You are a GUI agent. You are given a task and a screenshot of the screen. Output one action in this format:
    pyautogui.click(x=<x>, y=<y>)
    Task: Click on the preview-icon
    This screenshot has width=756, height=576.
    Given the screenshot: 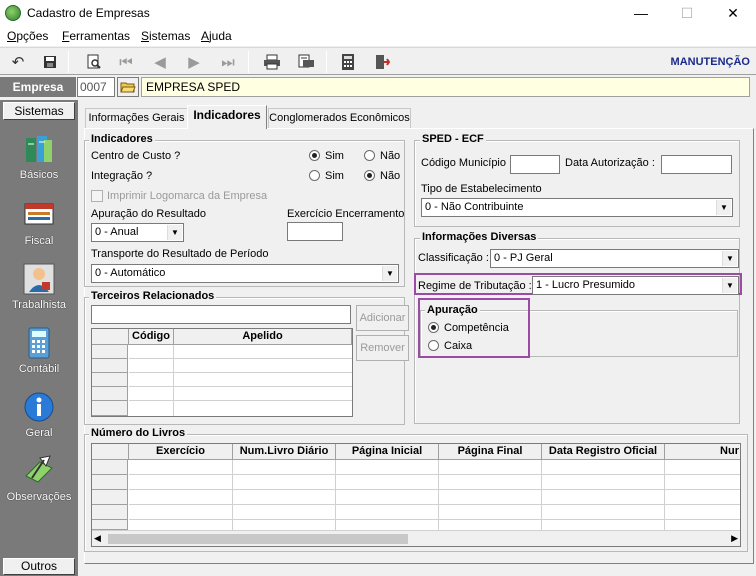 What is the action you would take?
    pyautogui.click(x=94, y=62)
    